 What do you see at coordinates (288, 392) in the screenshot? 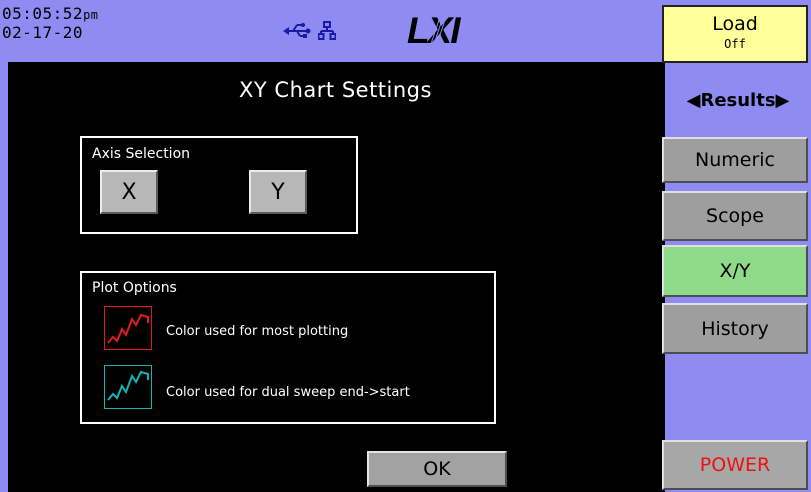
I see `secondary-color-description: Color used for dual sweep end->start` at bounding box center [288, 392].